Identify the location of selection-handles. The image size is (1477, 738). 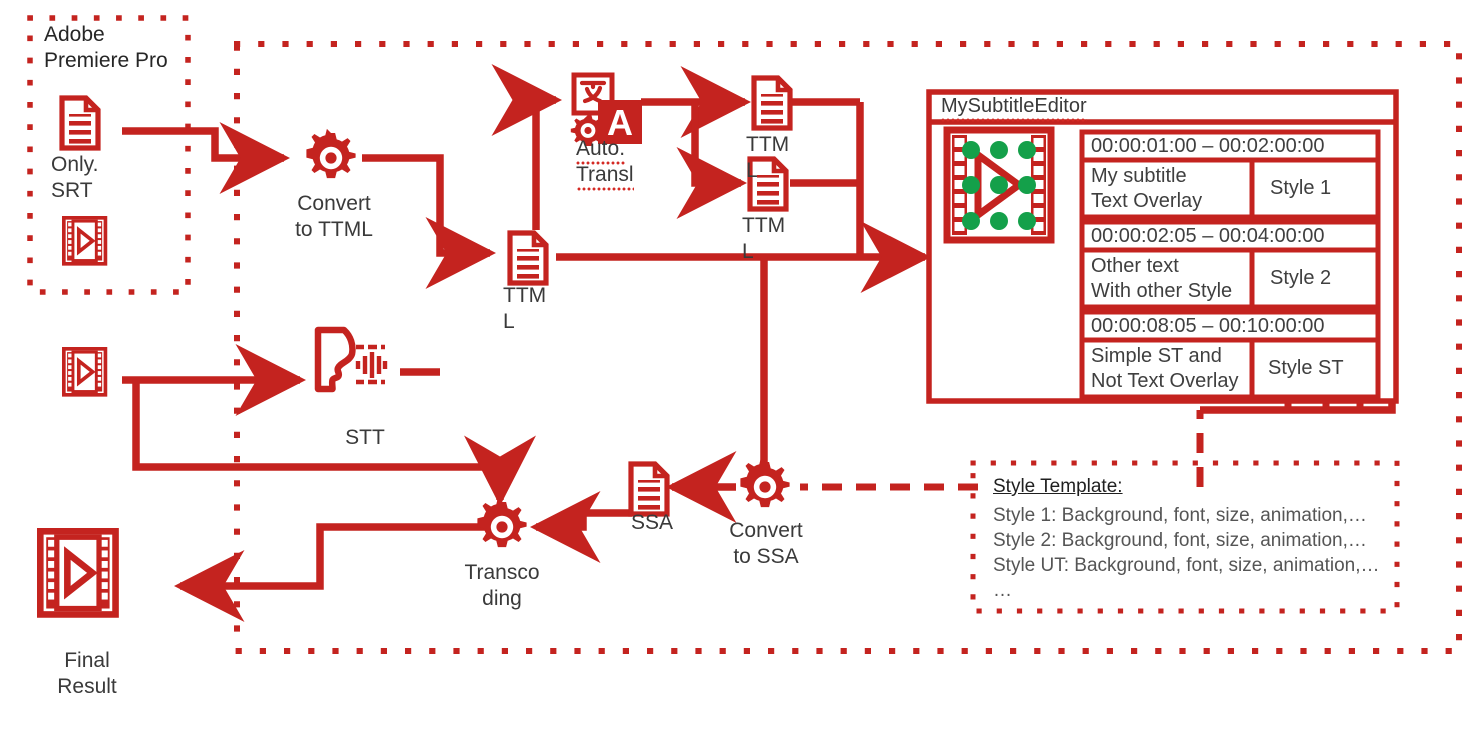
(999, 185).